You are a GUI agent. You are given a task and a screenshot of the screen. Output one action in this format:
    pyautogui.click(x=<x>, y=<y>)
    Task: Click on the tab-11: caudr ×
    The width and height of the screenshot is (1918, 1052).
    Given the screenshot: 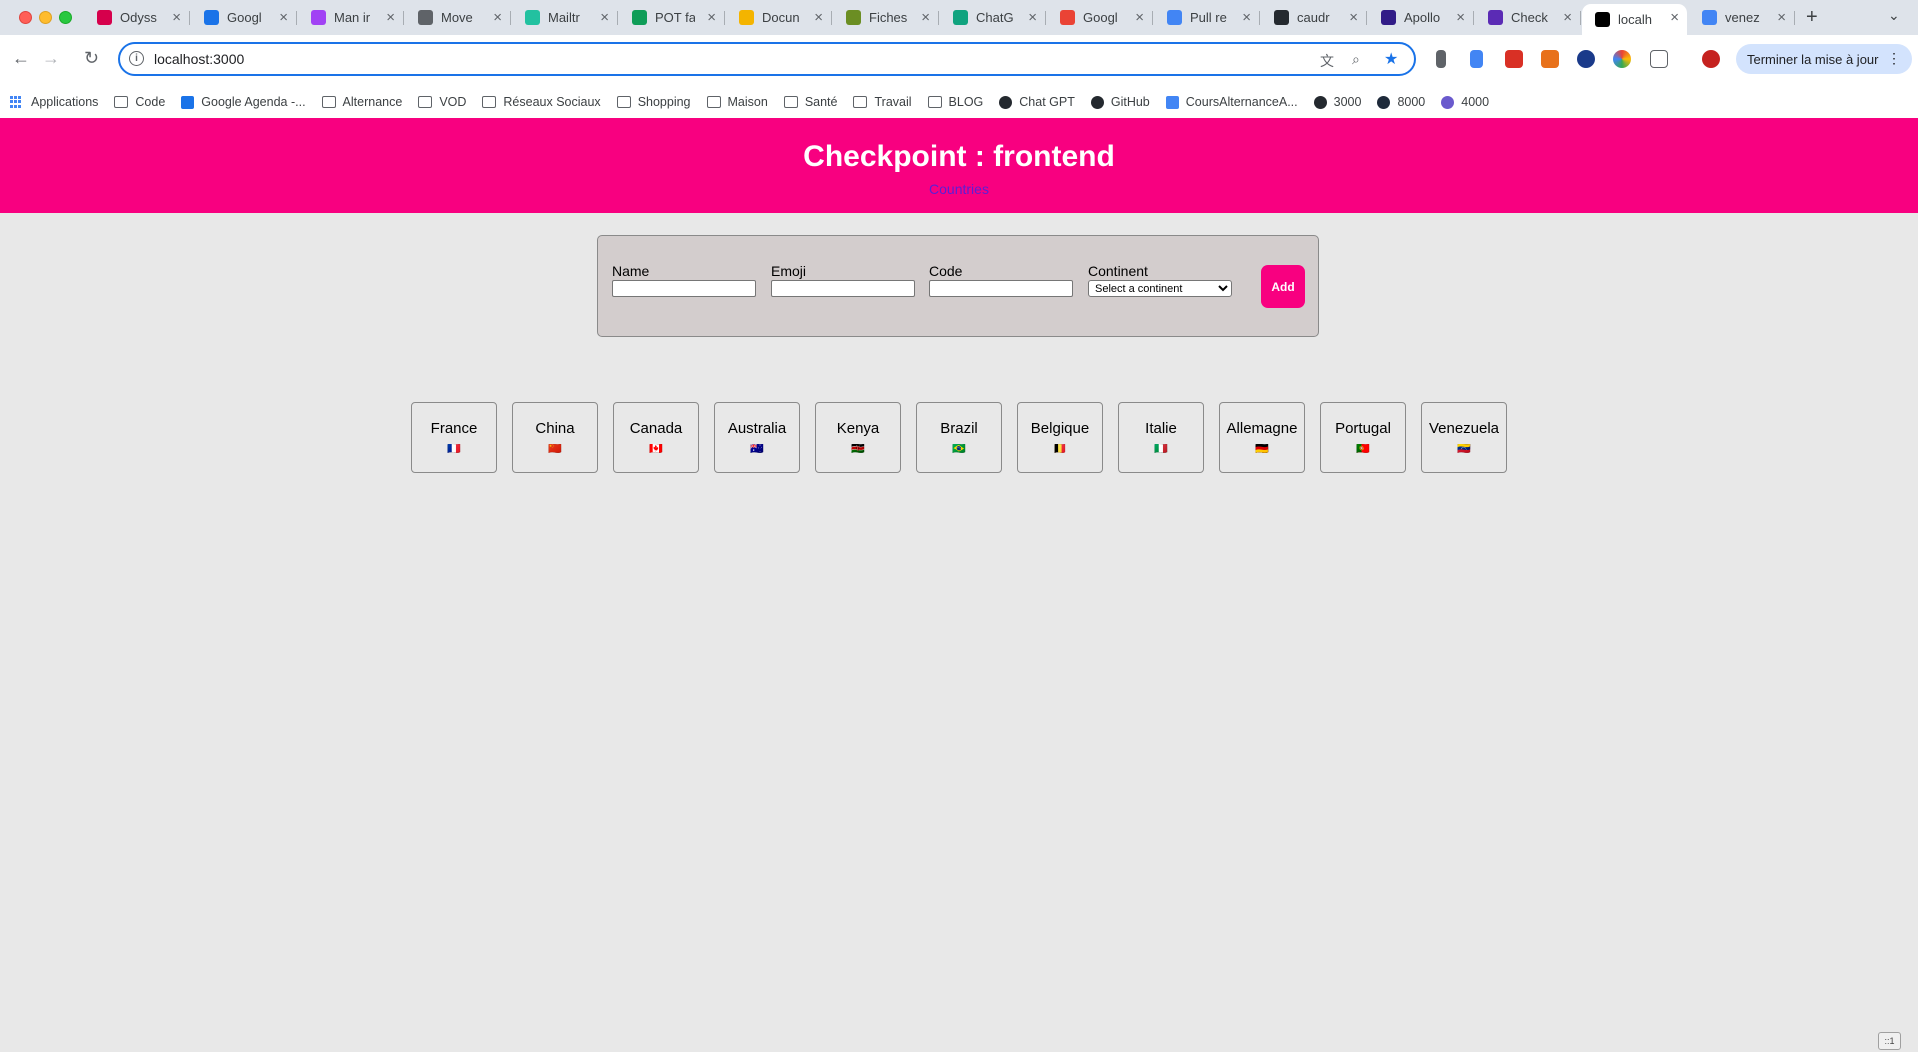 What is the action you would take?
    pyautogui.click(x=1314, y=17)
    